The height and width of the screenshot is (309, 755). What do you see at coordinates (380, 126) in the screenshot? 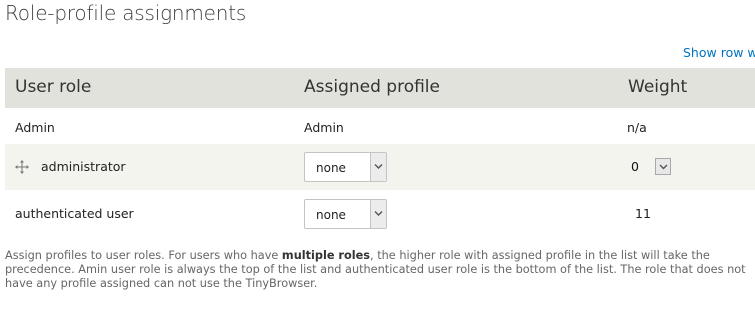
I see `table-row-admin: Admin Admin n/a` at bounding box center [380, 126].